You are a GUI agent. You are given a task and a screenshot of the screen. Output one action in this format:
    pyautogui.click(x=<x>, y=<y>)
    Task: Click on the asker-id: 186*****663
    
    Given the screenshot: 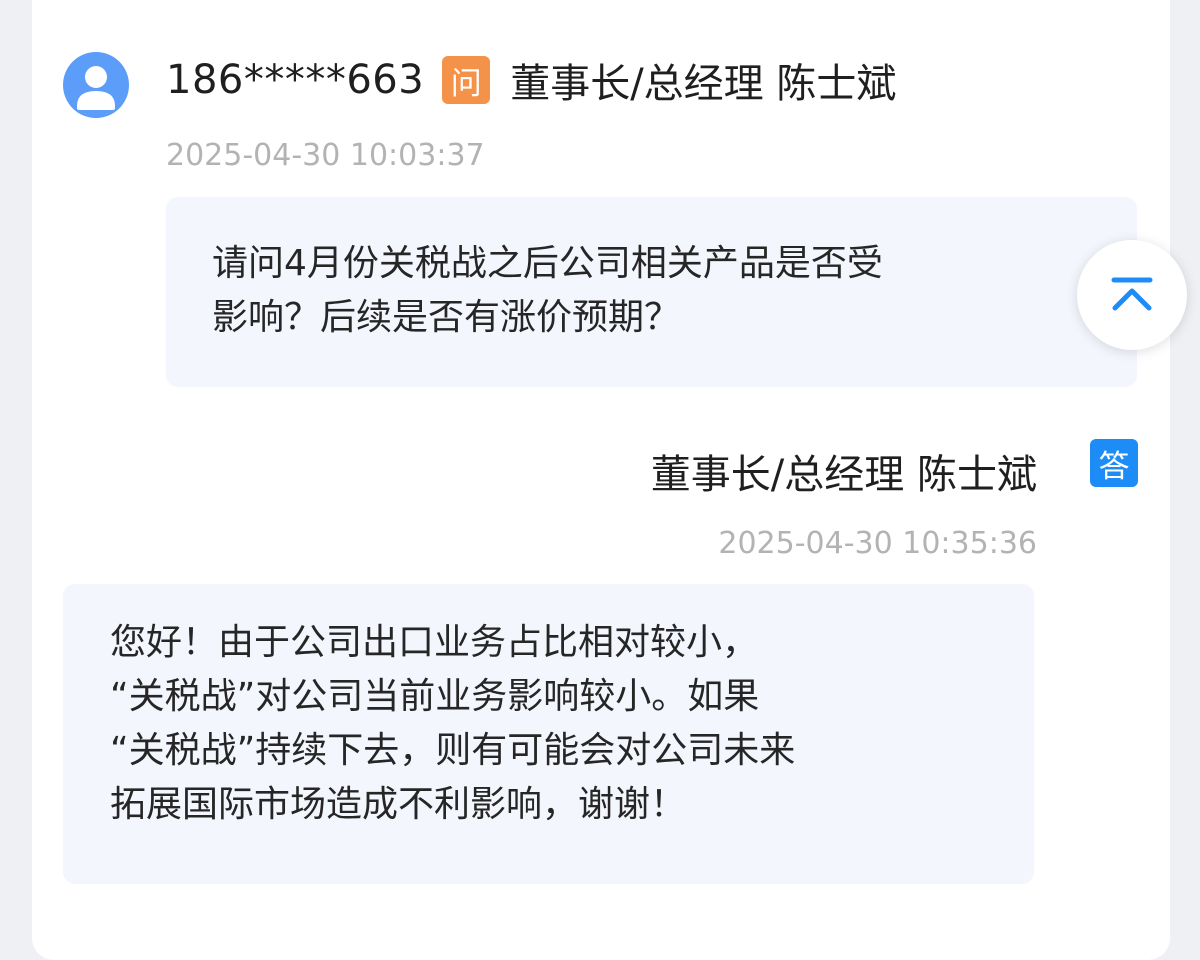 What is the action you would take?
    pyautogui.click(x=295, y=80)
    